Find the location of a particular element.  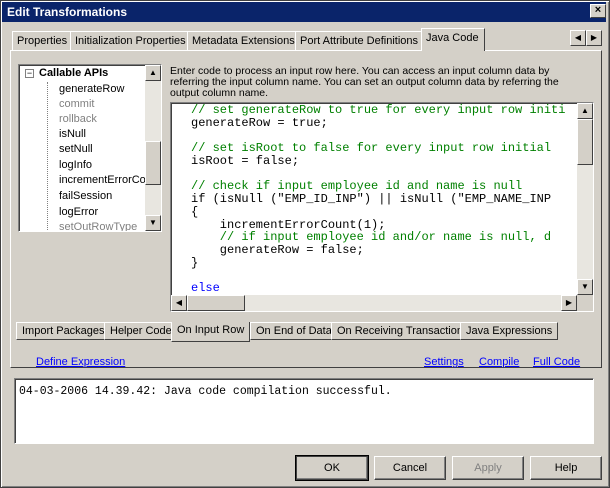

tree-item-commit: commit is located at coordinates (76, 105).